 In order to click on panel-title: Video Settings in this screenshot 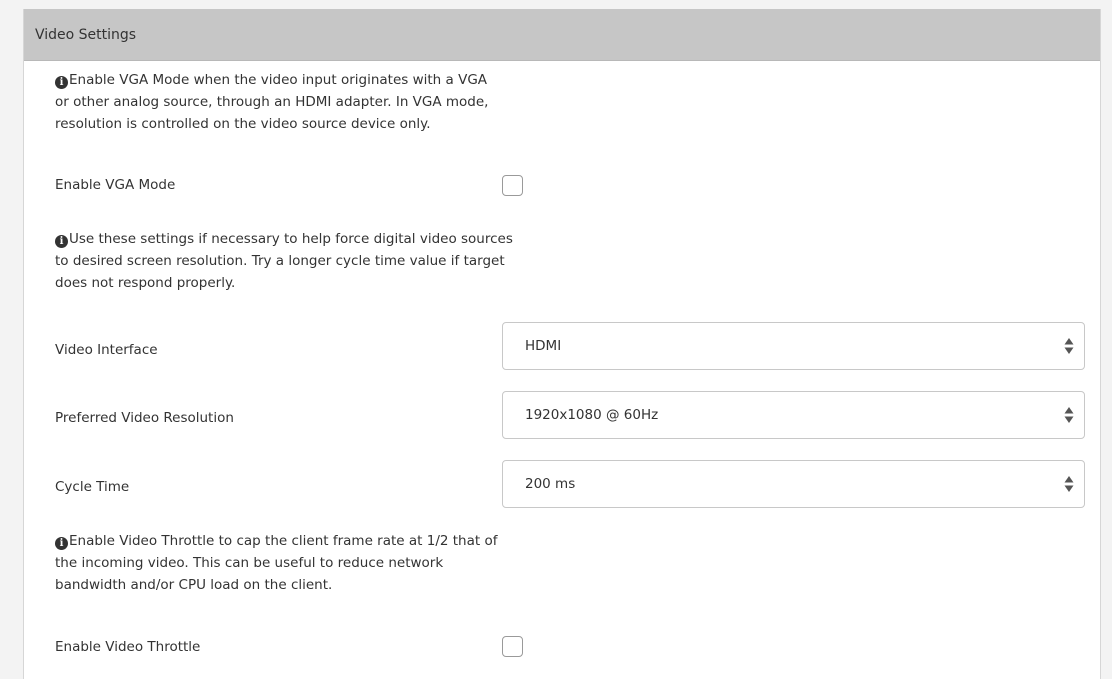, I will do `click(86, 34)`.